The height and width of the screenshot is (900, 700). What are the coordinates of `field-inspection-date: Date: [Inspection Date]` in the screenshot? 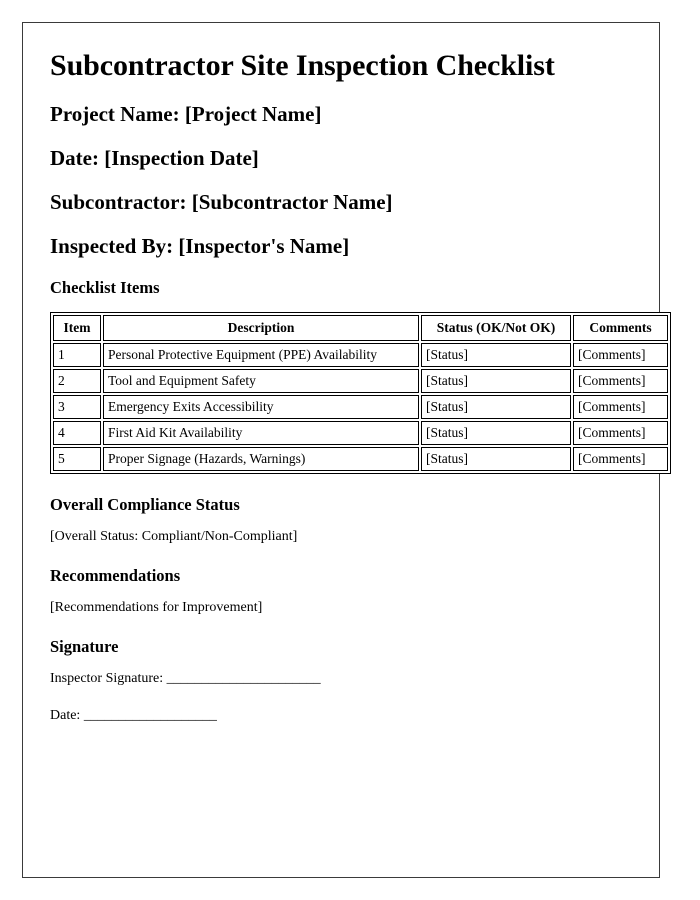 It's located at (154, 157).